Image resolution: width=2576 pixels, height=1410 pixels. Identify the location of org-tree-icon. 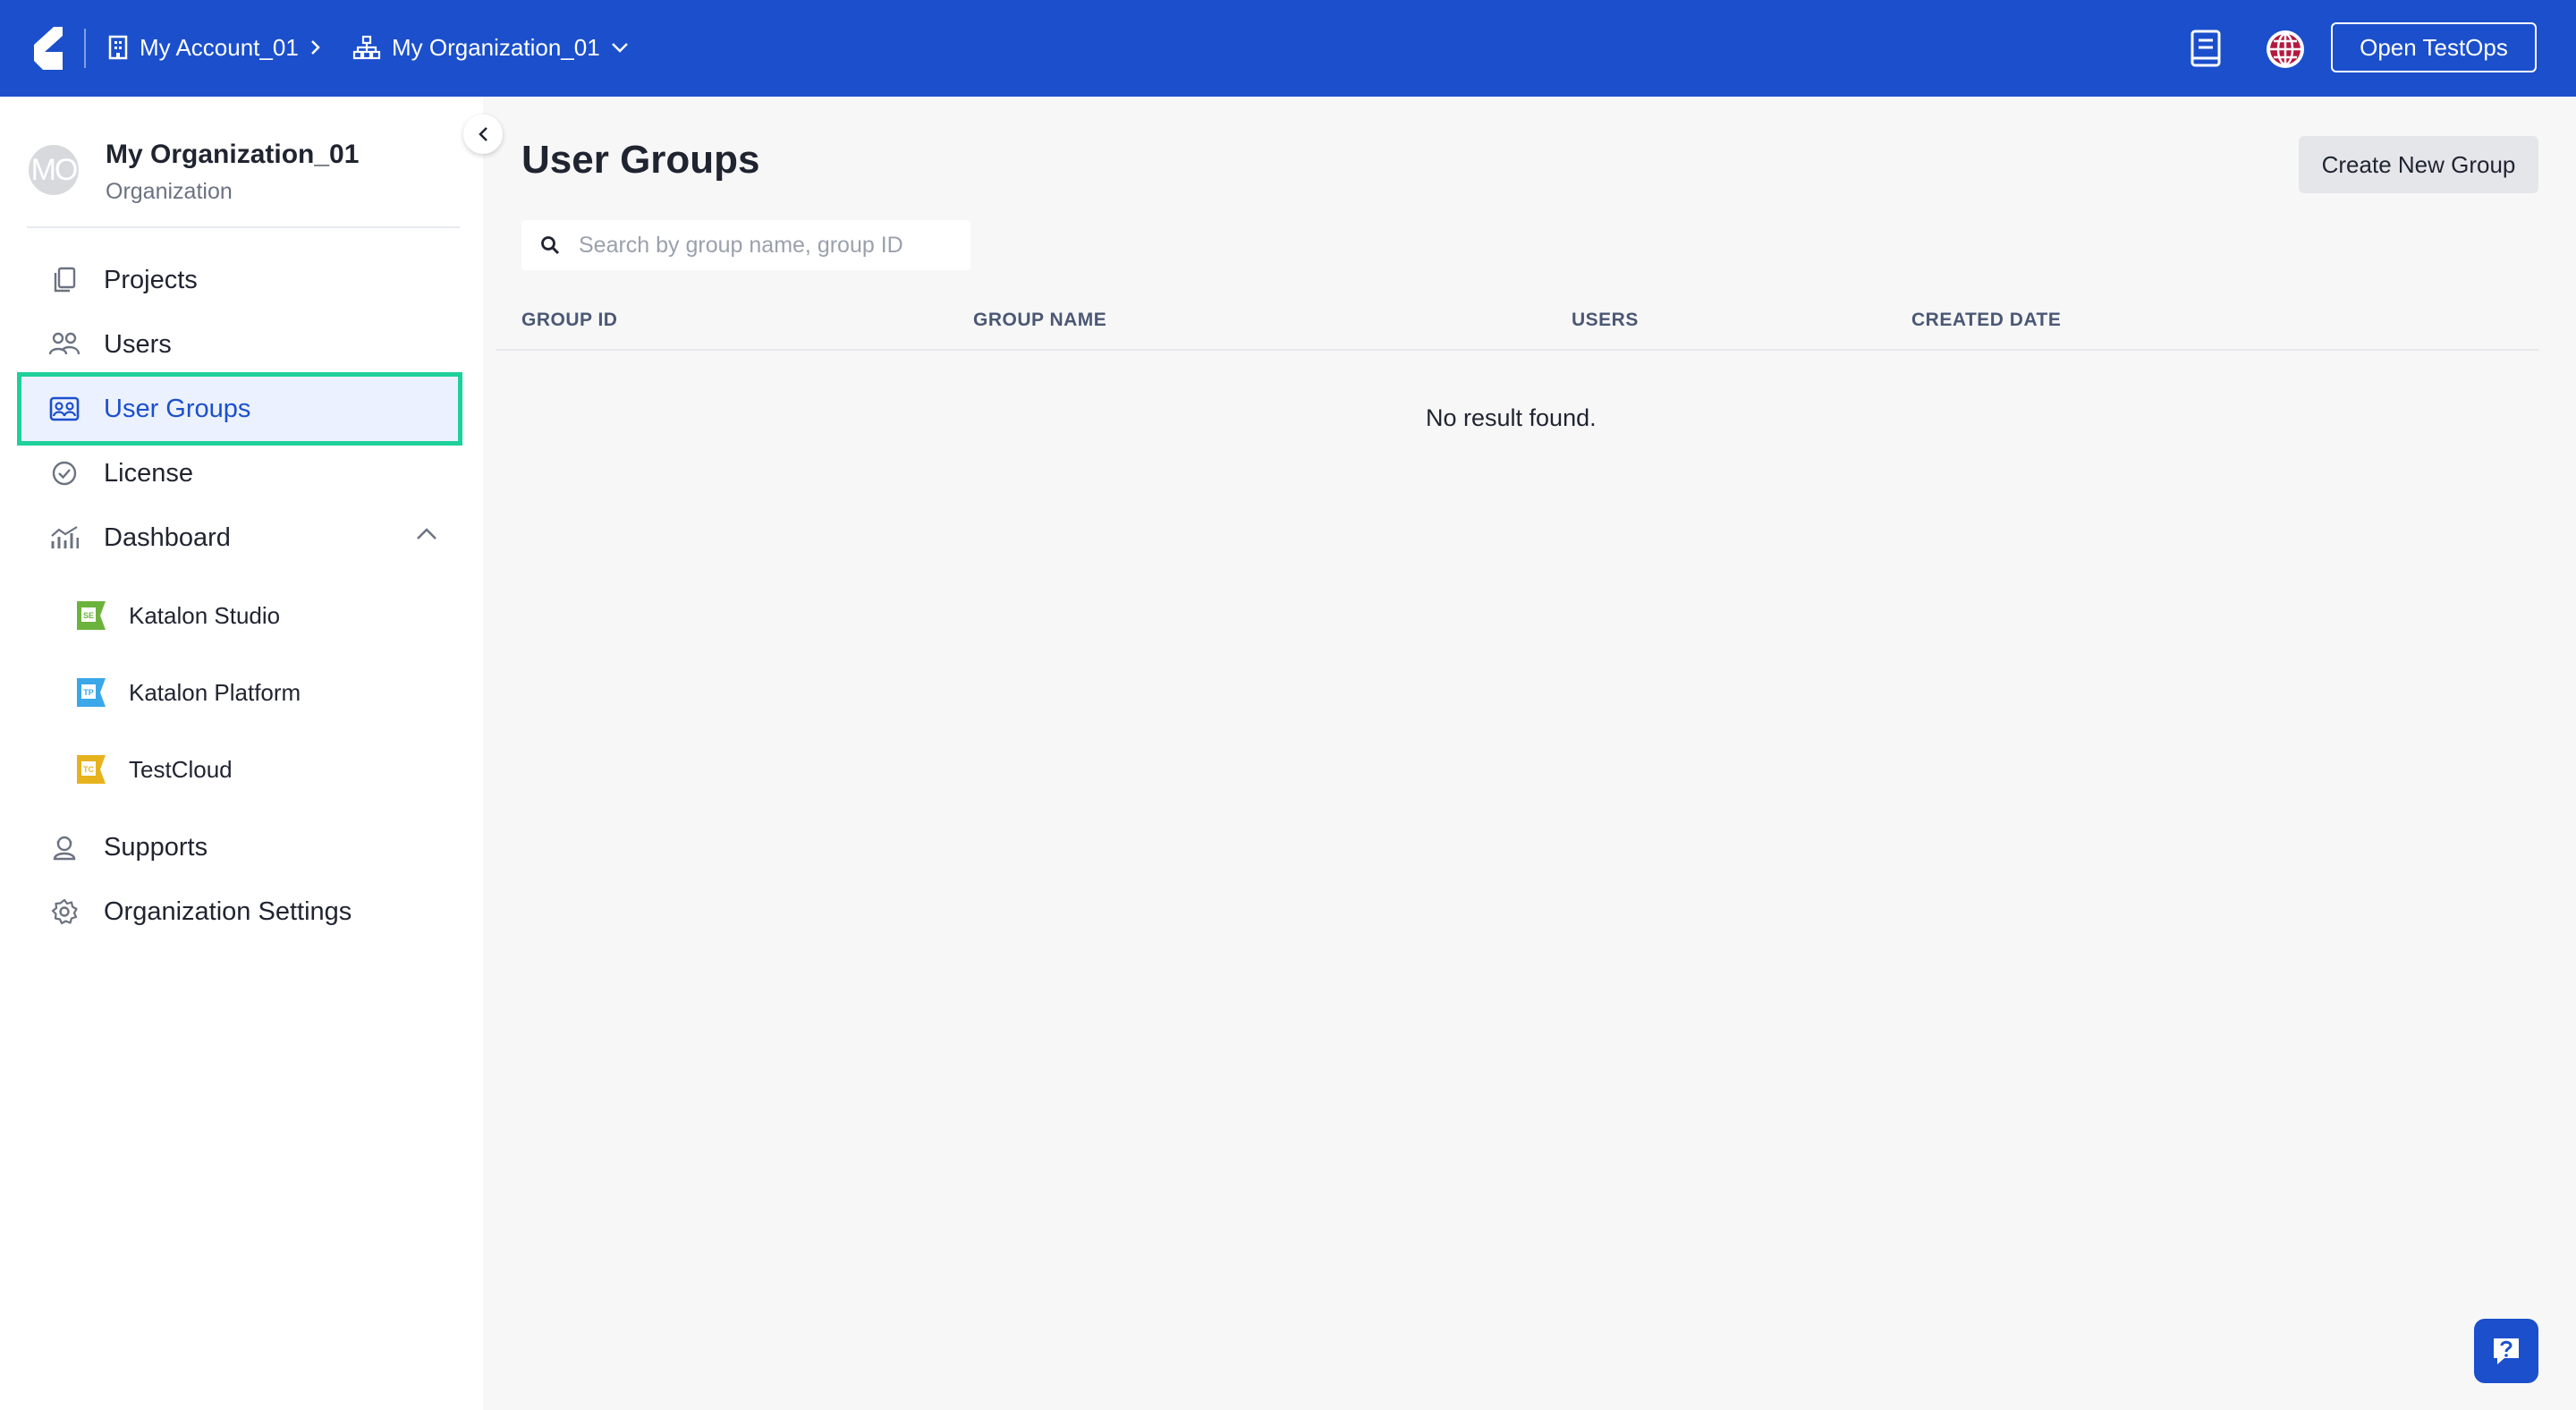
(366, 48).